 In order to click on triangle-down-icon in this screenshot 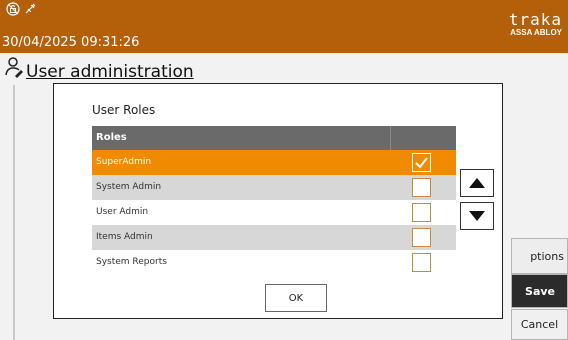, I will do `click(477, 216)`.